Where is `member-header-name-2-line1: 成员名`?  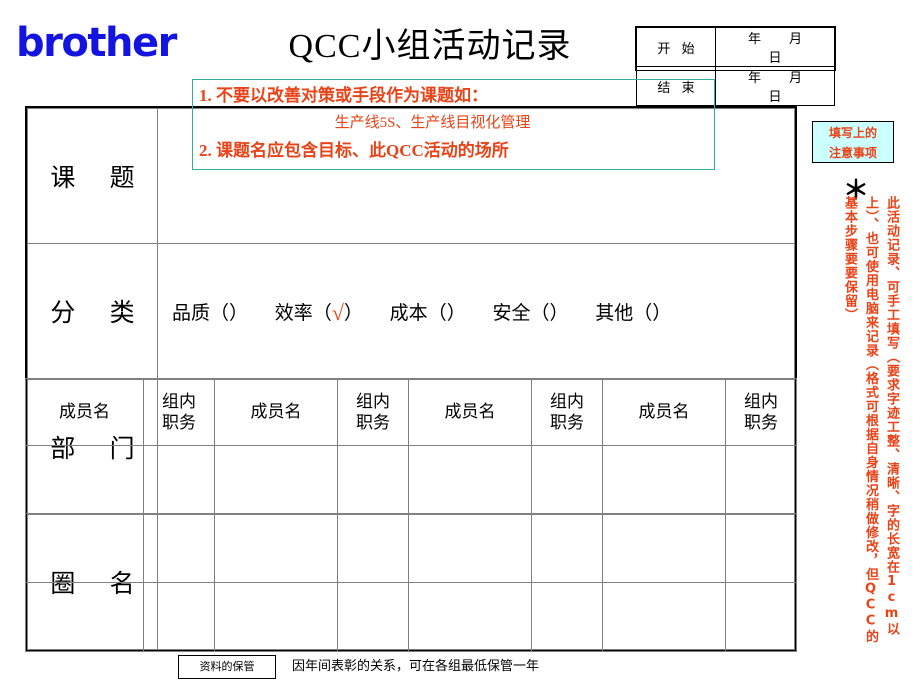
member-header-name-2-line1: 成员名 is located at coordinates (276, 412).